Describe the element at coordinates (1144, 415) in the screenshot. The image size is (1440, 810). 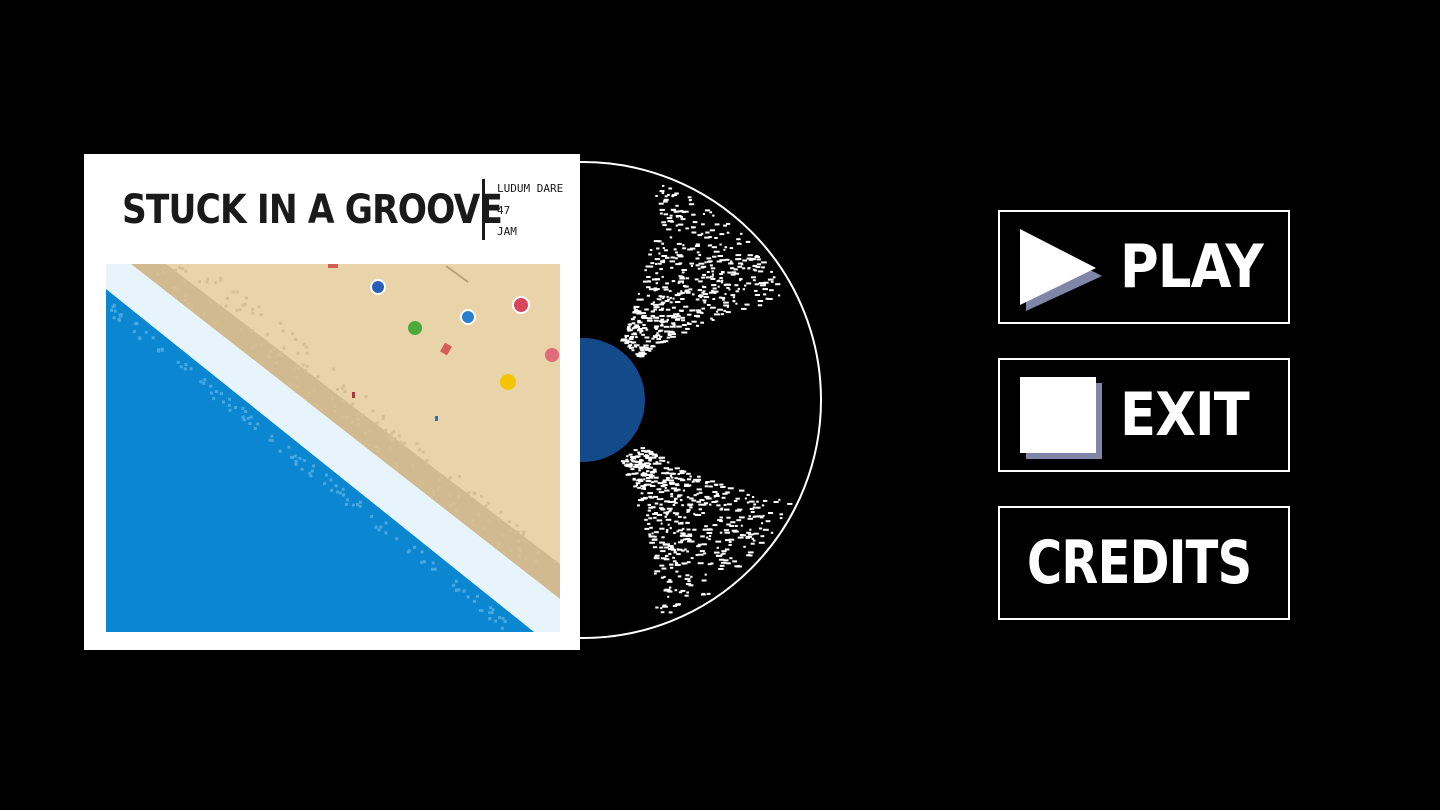
I see `exit-button: EXIT` at that location.